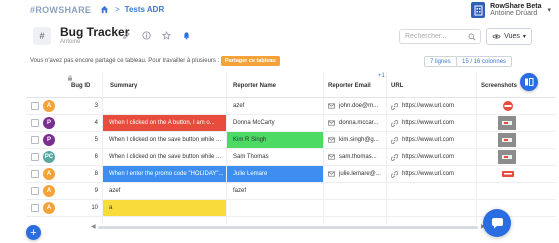  I want to click on table-row: A 3 azef john.doe@m... https://www.url.com, so click(291, 106).